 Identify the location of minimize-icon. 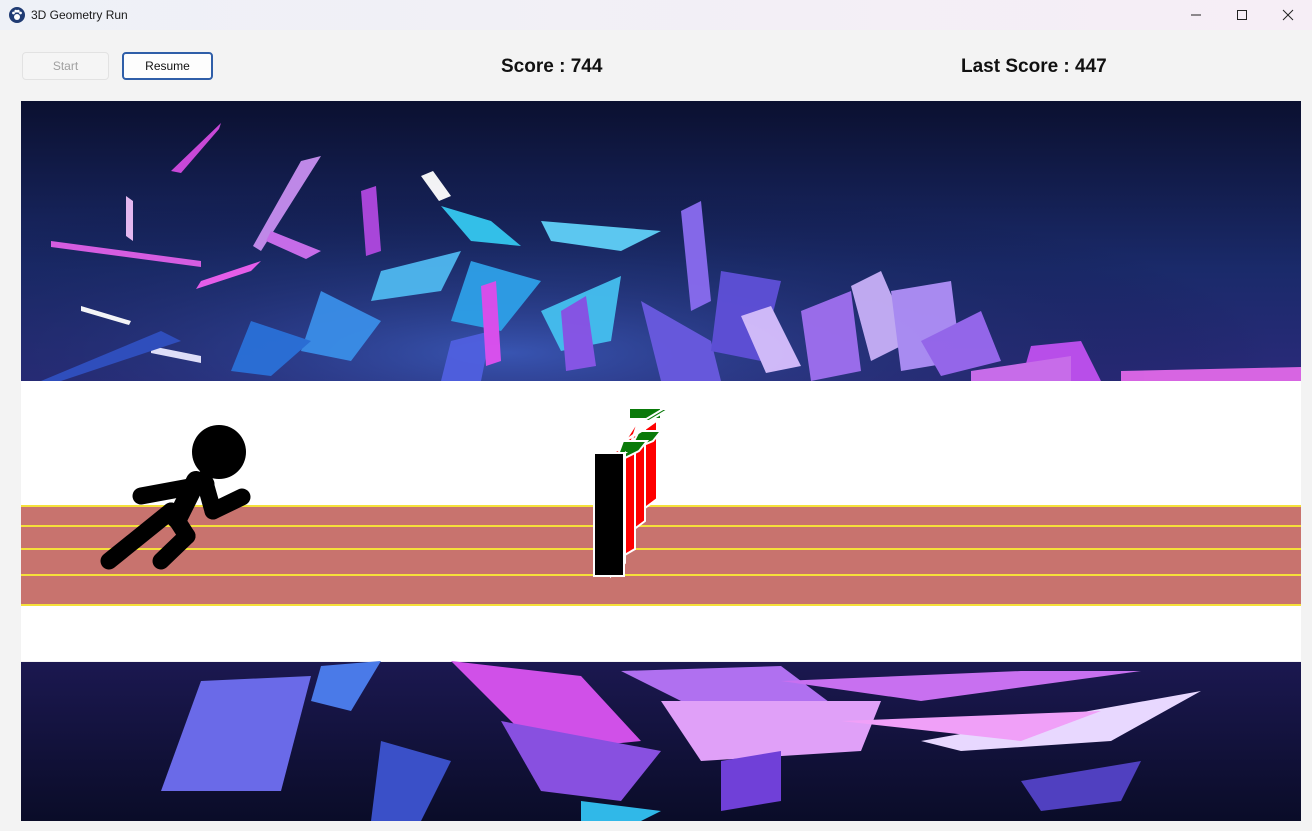
(1196, 15).